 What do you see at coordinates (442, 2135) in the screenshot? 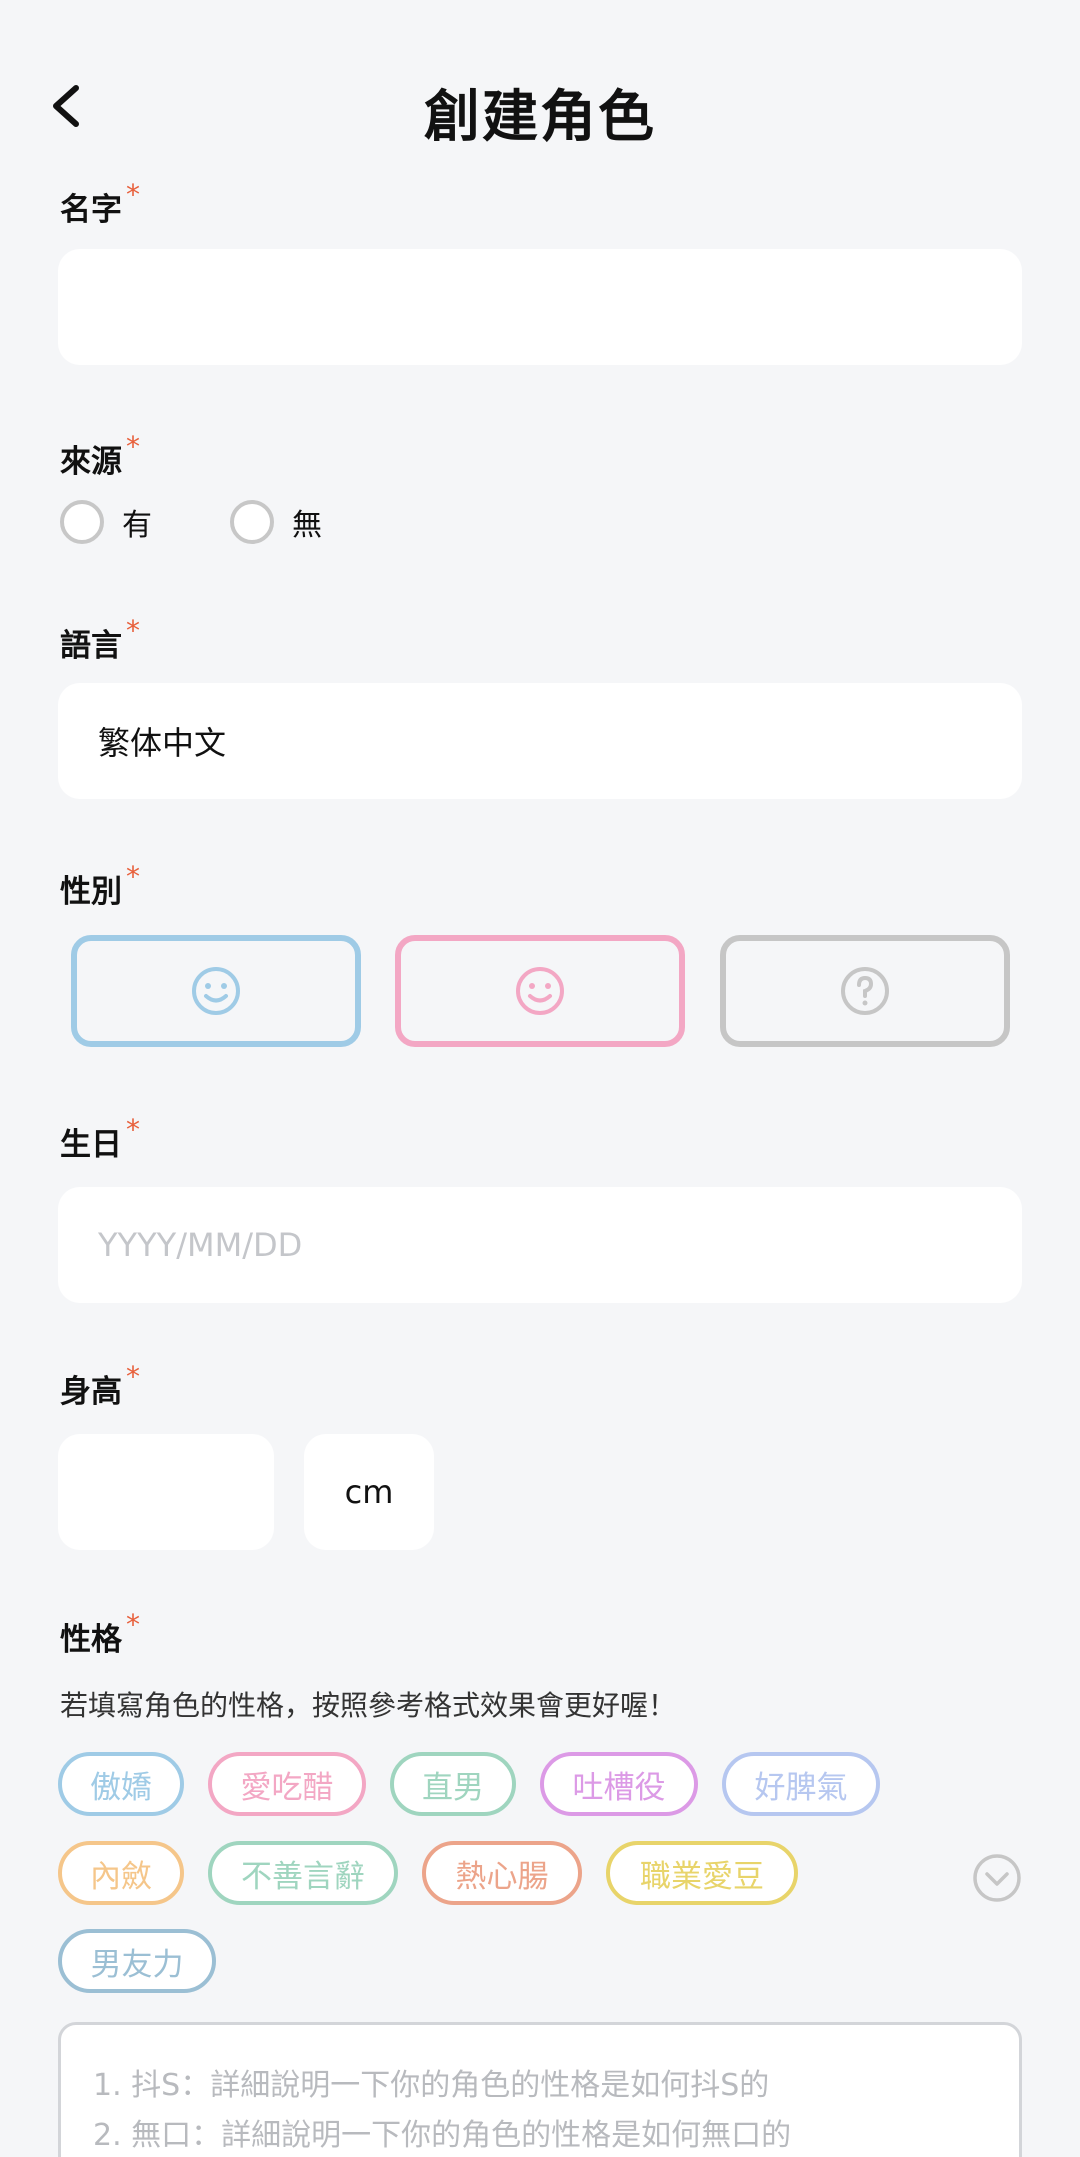
I see `placeholder-line: 2. 無口：詳細說明一下你的角色的性格是如何無口的` at bounding box center [442, 2135].